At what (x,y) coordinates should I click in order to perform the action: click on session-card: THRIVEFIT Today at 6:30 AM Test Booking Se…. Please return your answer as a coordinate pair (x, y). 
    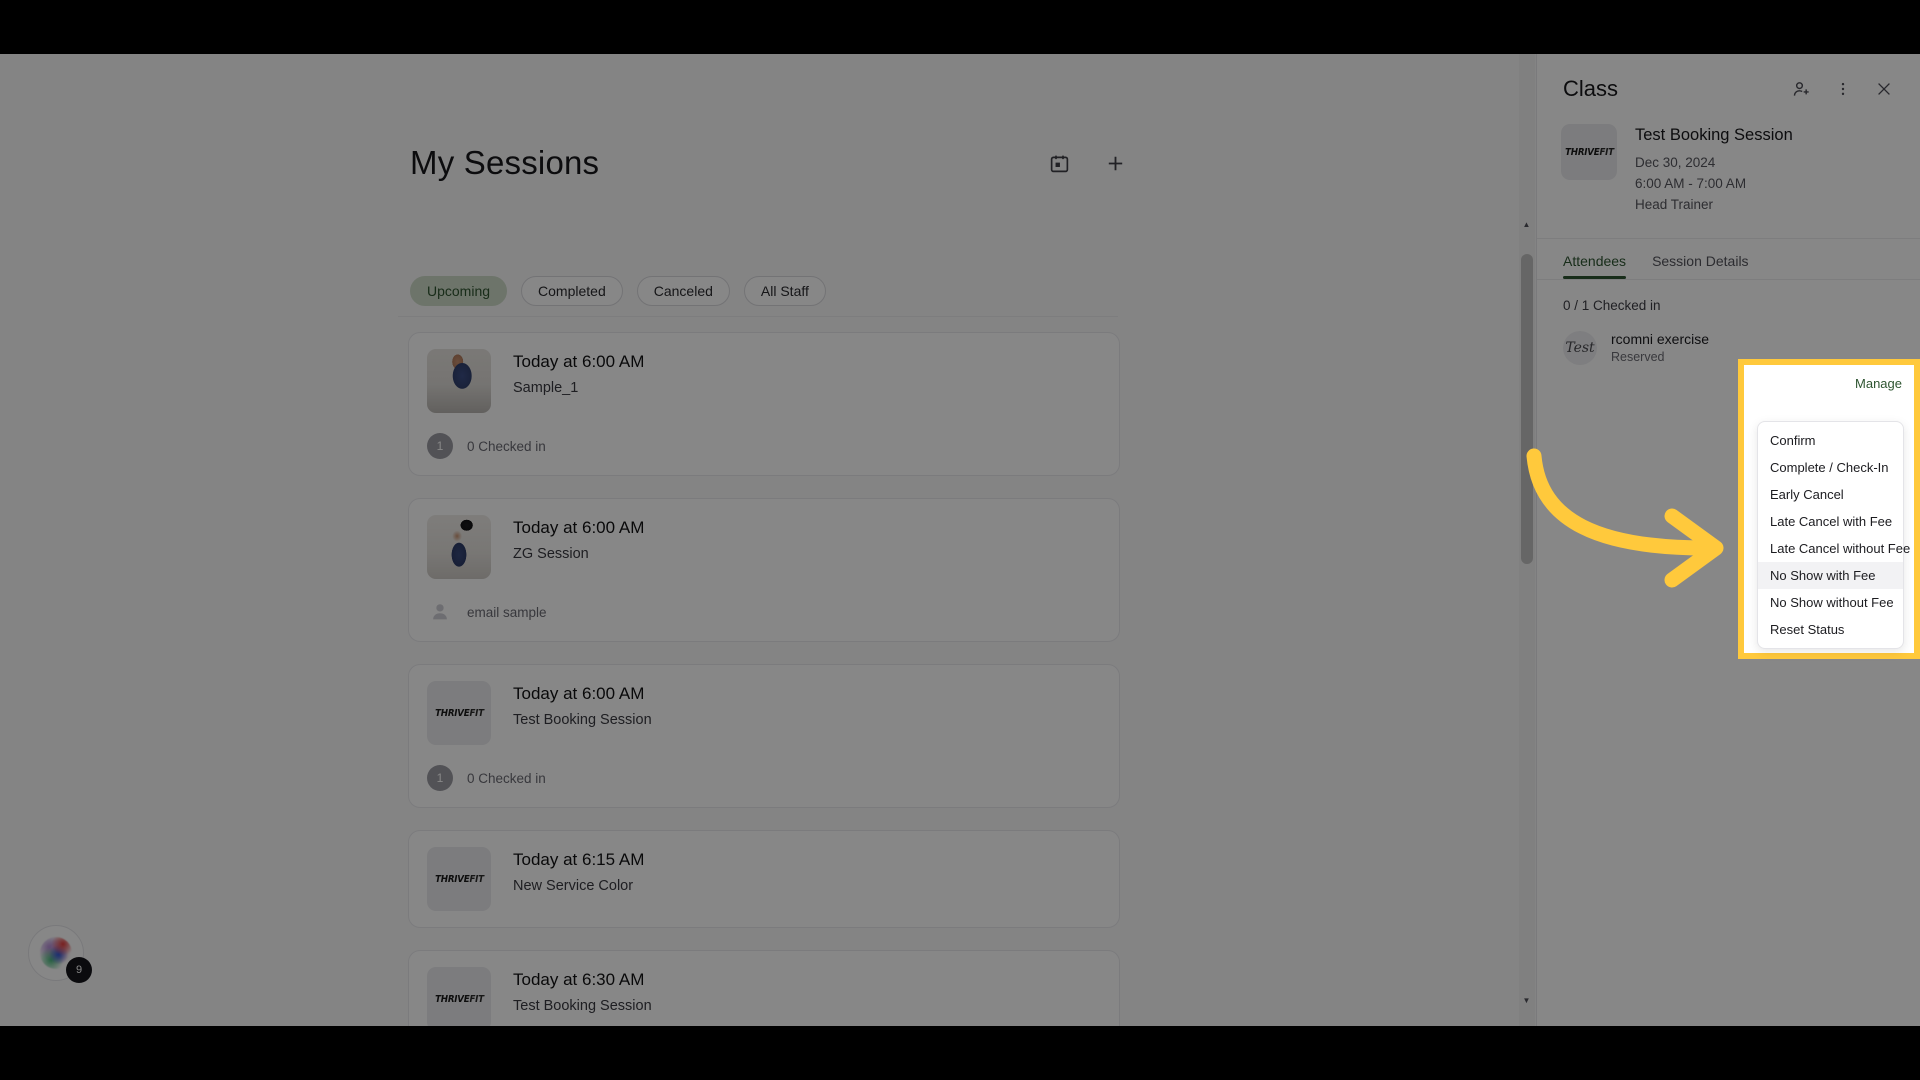
    Looking at the image, I should click on (764, 988).